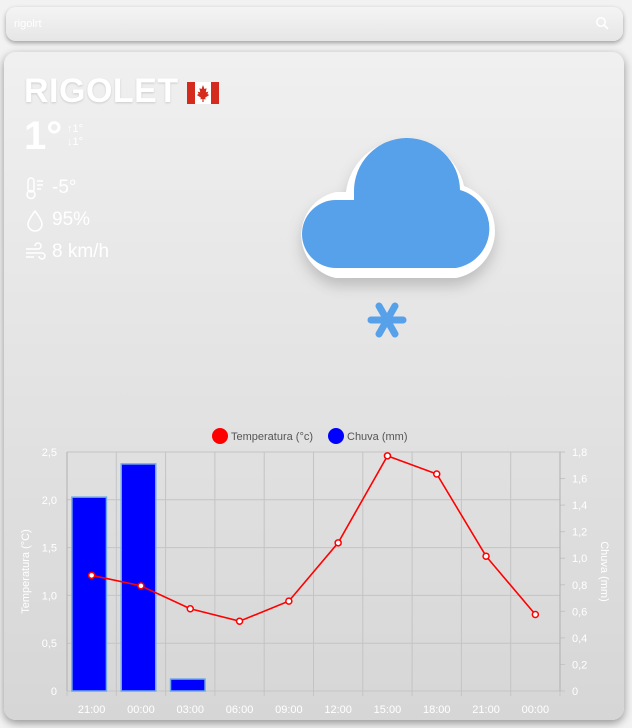 The image size is (632, 728). What do you see at coordinates (34, 188) in the screenshot?
I see `thermometer-icon` at bounding box center [34, 188].